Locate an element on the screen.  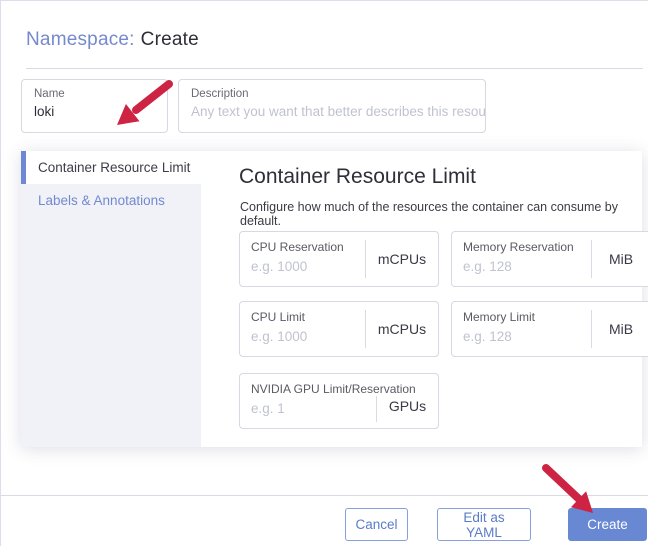
memory-reservation-unit: MiB is located at coordinates (619, 259).